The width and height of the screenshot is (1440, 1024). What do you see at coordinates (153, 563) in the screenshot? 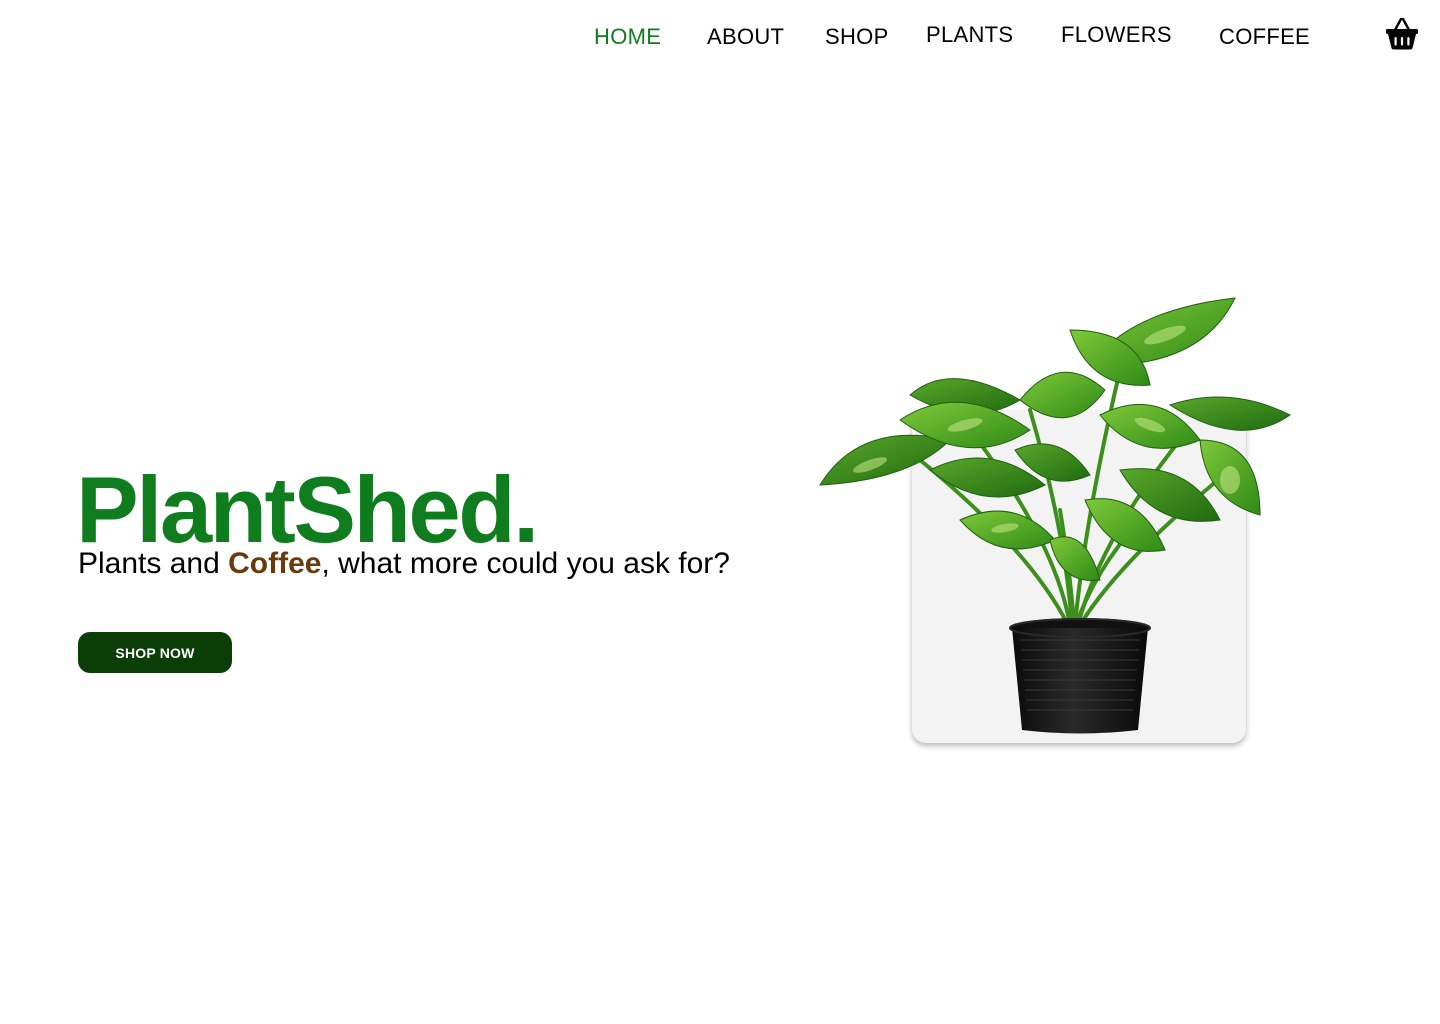
I see `tagline-start: Plants and` at bounding box center [153, 563].